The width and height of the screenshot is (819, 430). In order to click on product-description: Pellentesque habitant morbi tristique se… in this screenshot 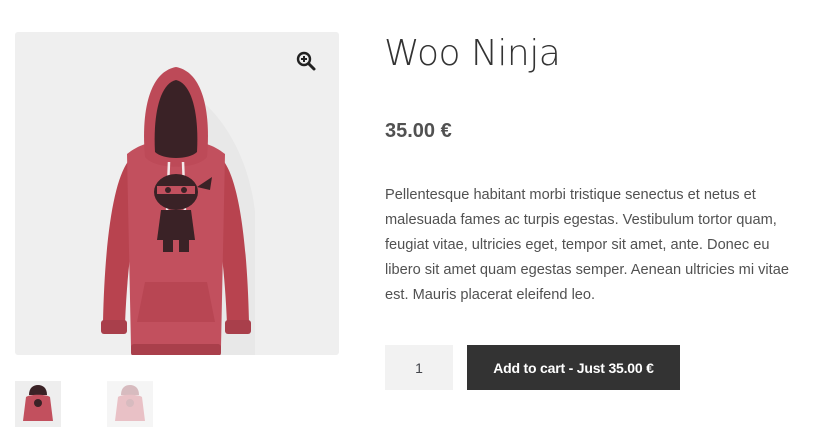, I will do `click(587, 245)`.